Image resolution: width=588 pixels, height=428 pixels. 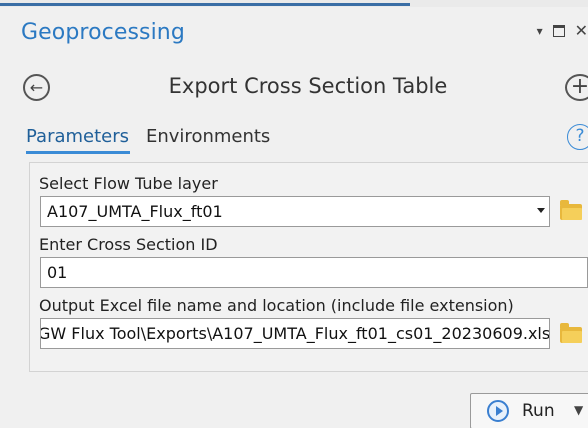 What do you see at coordinates (314, 272) in the screenshot?
I see `cross-section-input: 01` at bounding box center [314, 272].